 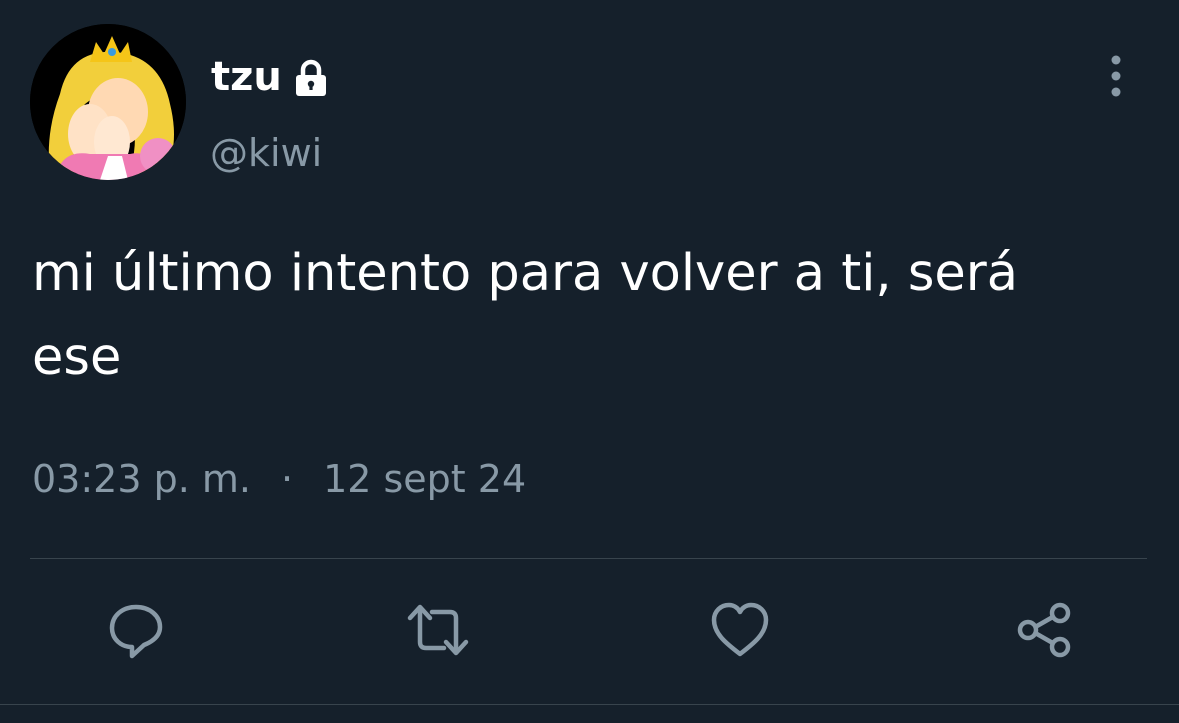 I want to click on more-options-button, so click(x=1116, y=76).